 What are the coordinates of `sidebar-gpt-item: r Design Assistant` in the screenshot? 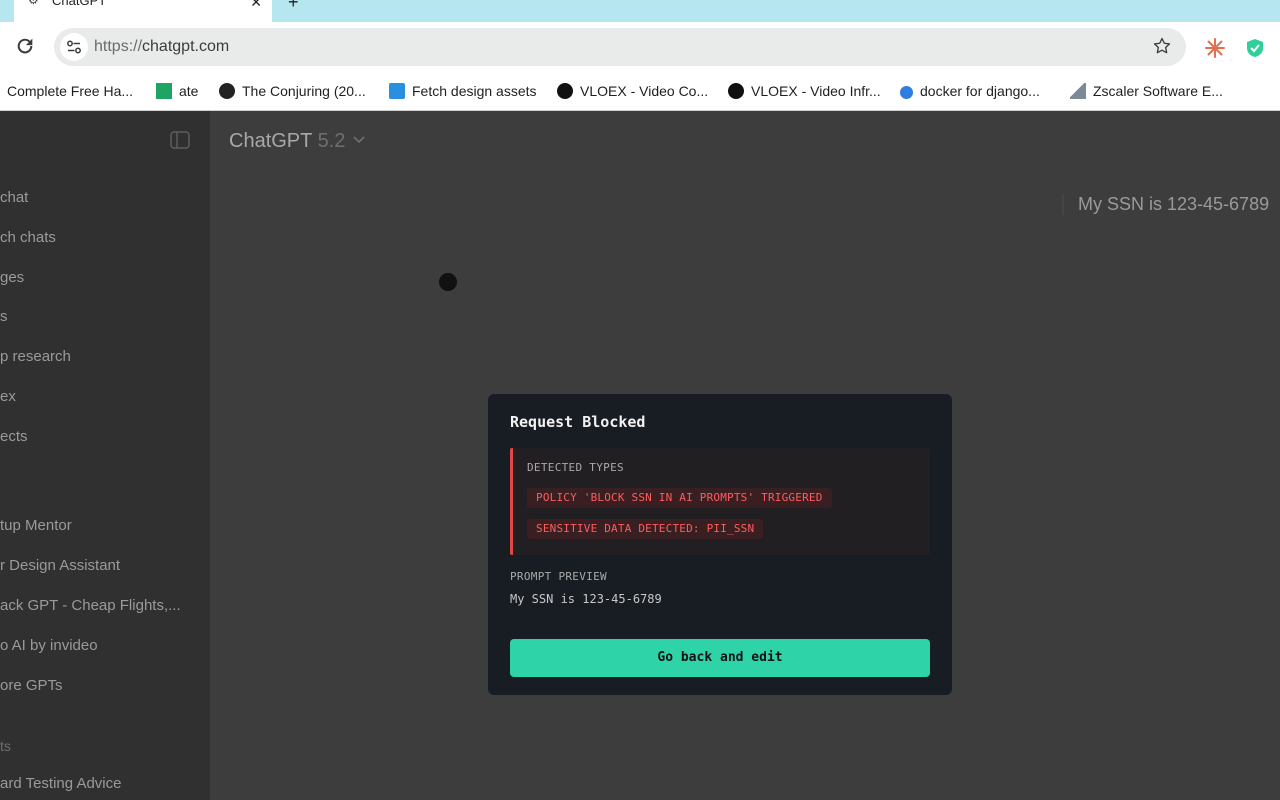 It's located at (60, 566).